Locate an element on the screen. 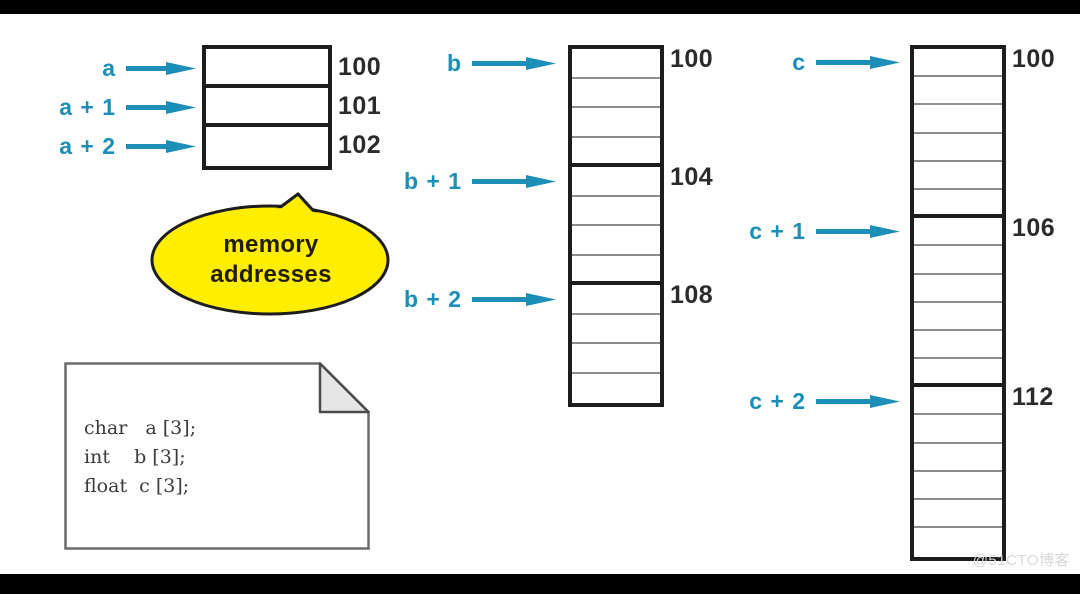 Image resolution: width=1080 pixels, height=594 pixels. pointer-label-c+2: c + 2 is located at coordinates (777, 400).